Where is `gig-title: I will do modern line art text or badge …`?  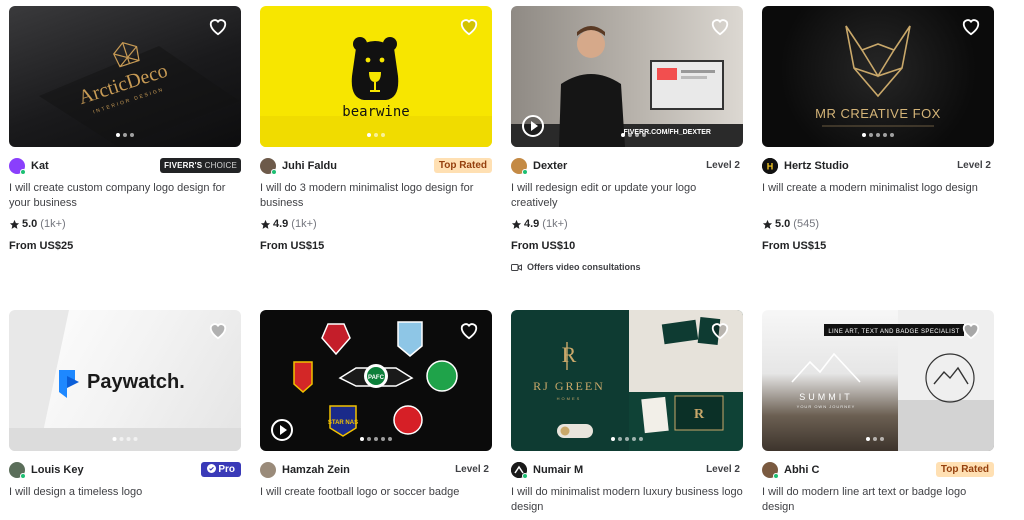
gig-title: I will do modern line art text or badge … is located at coordinates (878, 500).